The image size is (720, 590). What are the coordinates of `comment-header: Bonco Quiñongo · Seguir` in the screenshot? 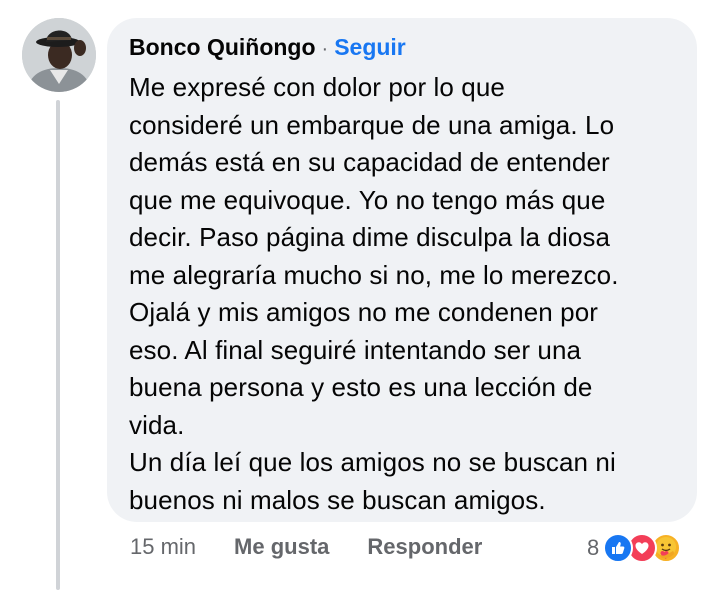 It's located at (403, 48).